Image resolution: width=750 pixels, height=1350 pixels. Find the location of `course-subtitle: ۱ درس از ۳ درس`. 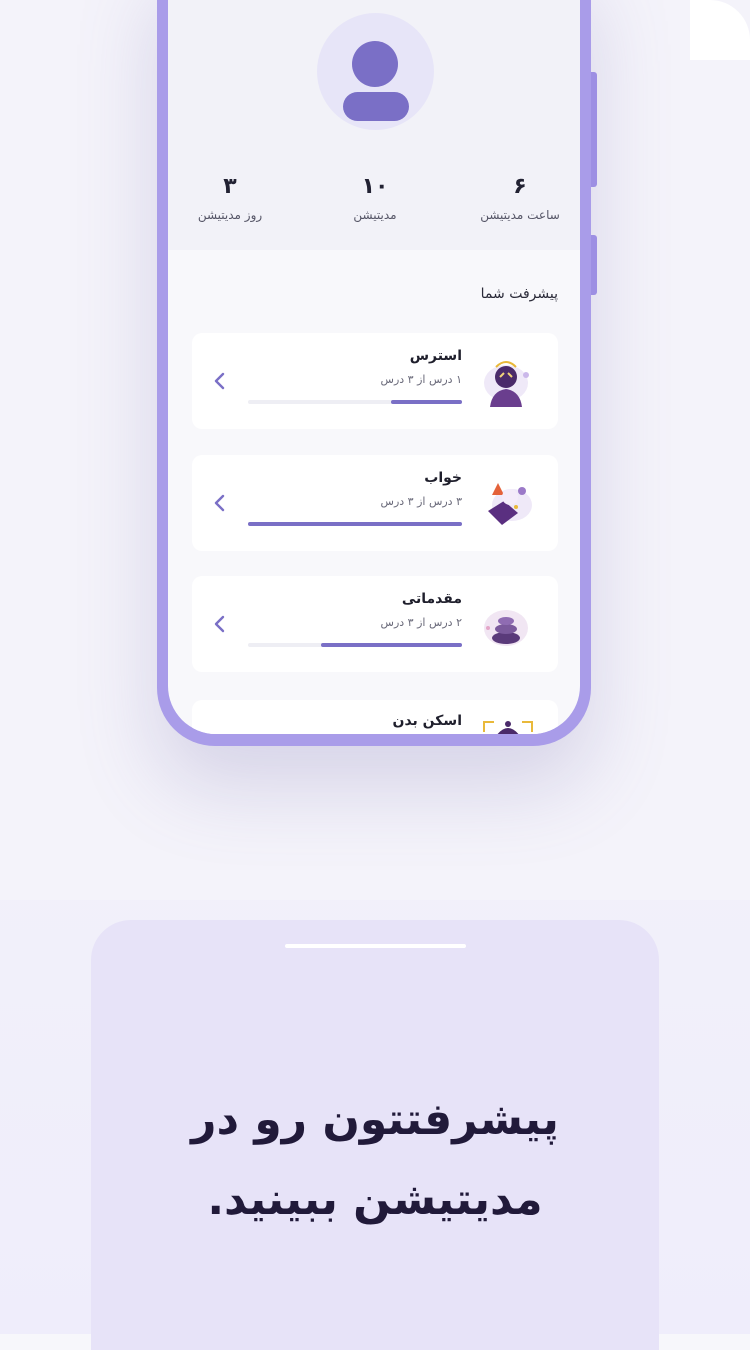

course-subtitle: ۱ درس از ۳ درس is located at coordinates (421, 379).